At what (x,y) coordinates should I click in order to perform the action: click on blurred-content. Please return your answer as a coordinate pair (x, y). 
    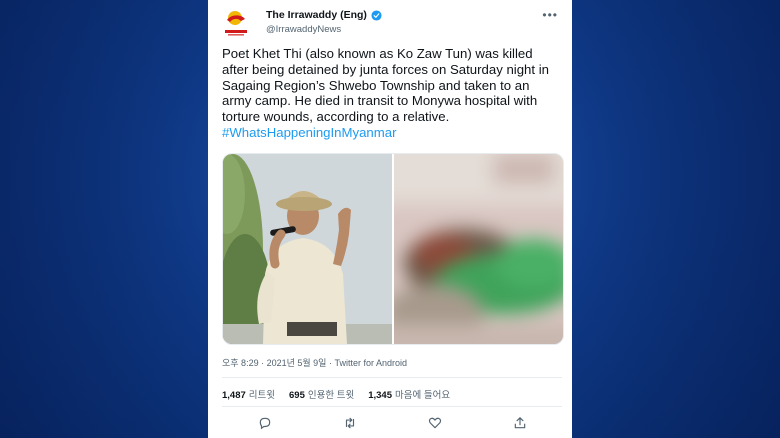
    Looking at the image, I should click on (478, 249).